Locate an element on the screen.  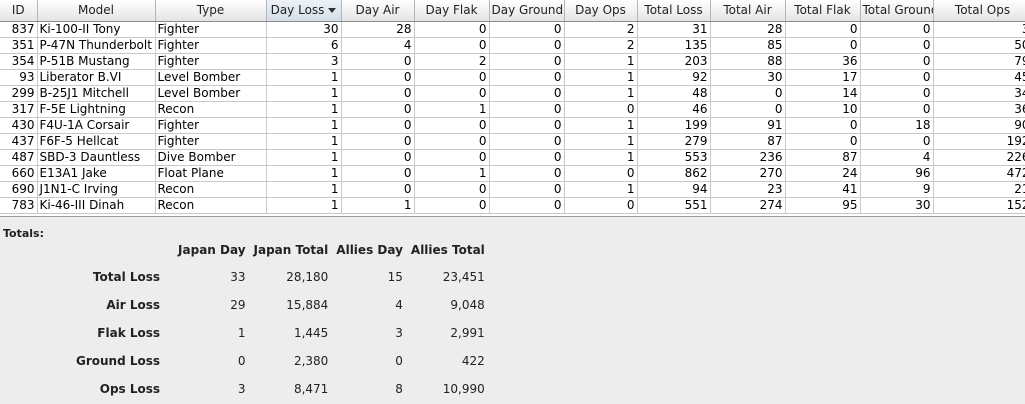
cell-total-air: 23 is located at coordinates (748, 189).